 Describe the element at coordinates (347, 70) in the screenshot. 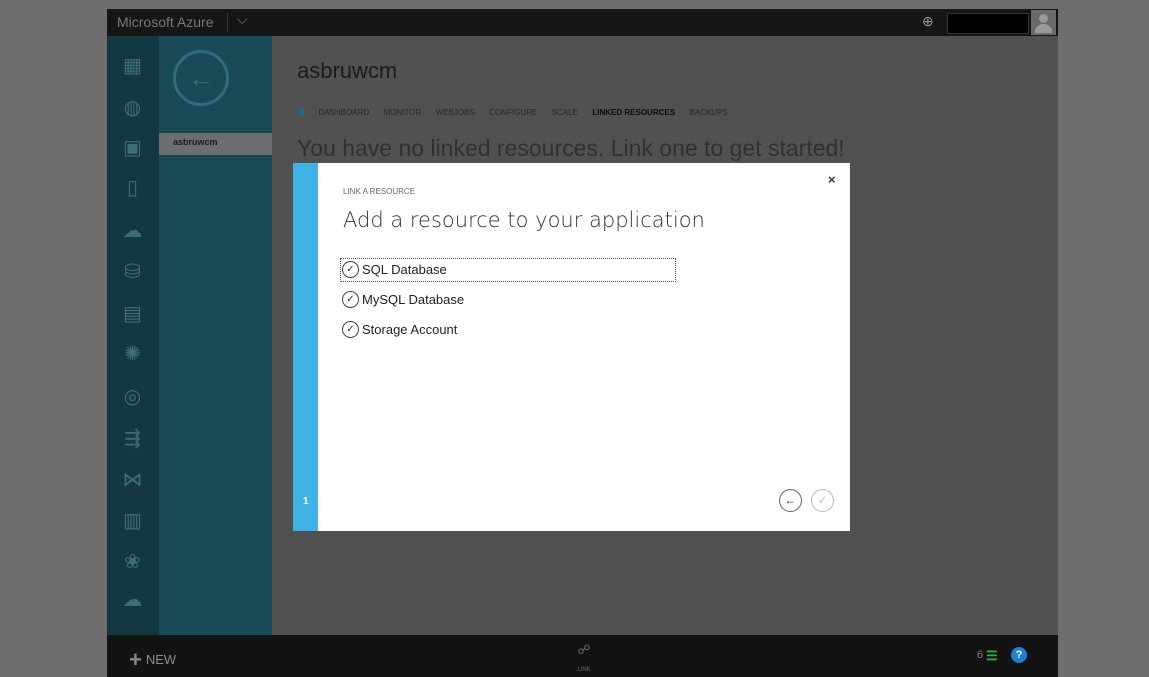

I see `page-title: asbruwcm` at that location.